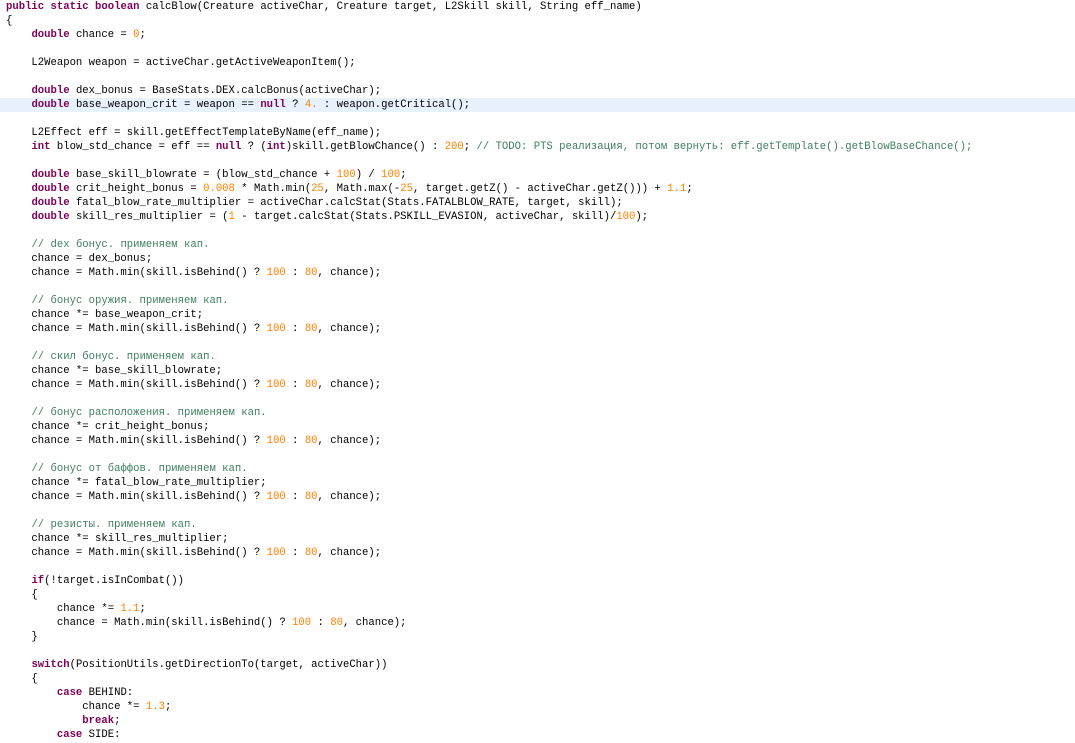  I want to click on code-line: chance *= base_skill_blowrate;, so click(537, 371).